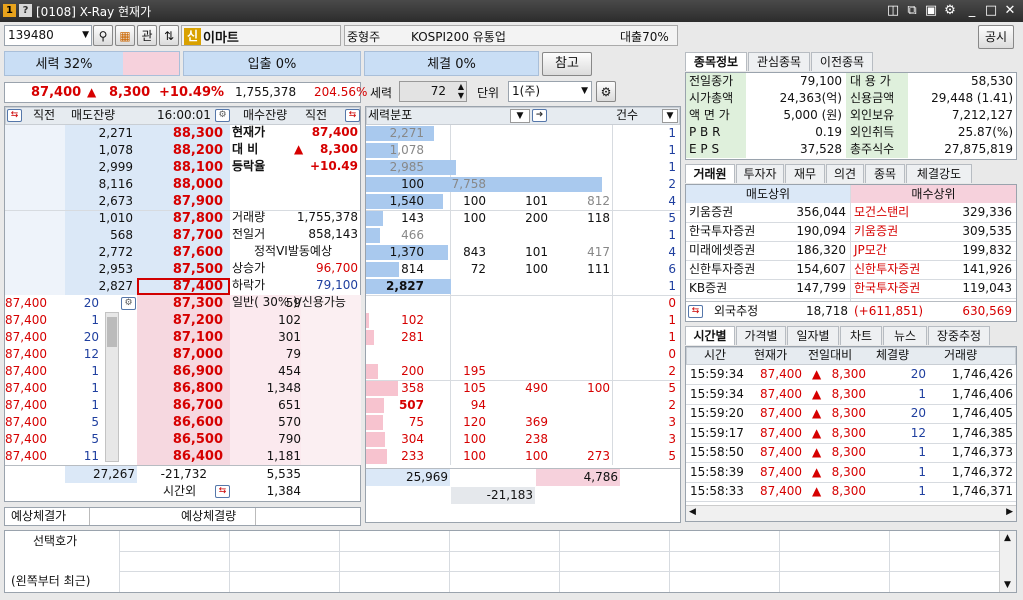 This screenshot has width=1023, height=600. Describe the element at coordinates (289, 439) in the screenshot. I see `bid-qty: 790` at that location.